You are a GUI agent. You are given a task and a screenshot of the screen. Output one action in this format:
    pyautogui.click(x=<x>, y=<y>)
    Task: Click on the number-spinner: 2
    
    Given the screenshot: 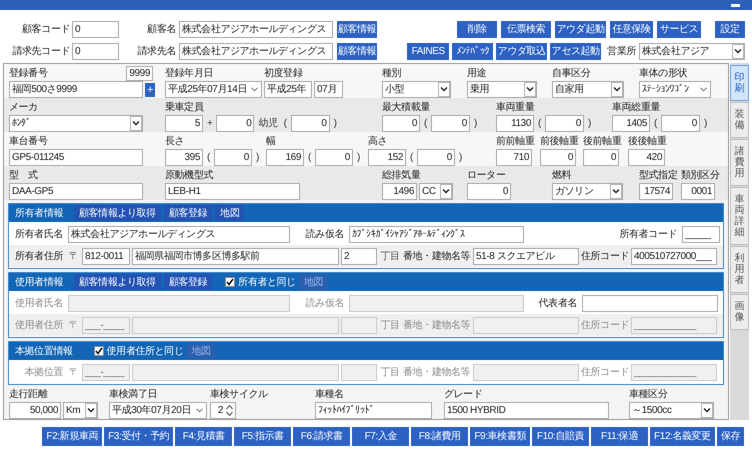 What is the action you would take?
    pyautogui.click(x=223, y=410)
    